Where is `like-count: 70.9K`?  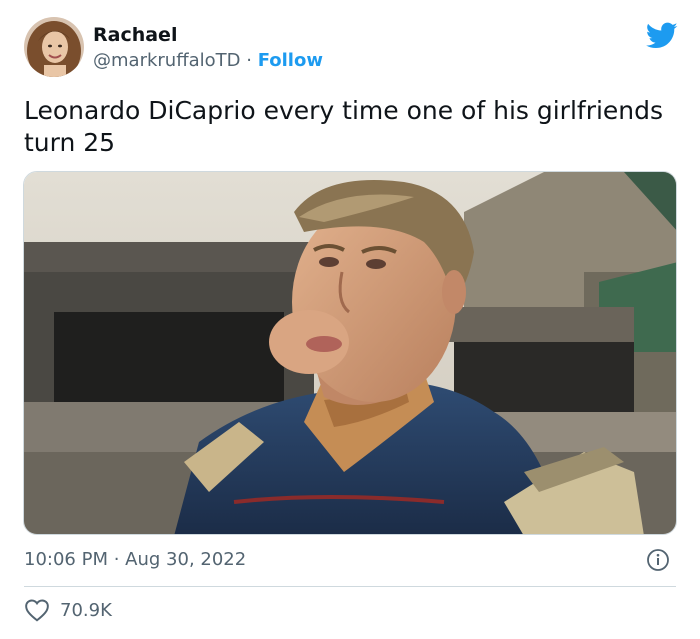 like-count: 70.9K is located at coordinates (86, 610).